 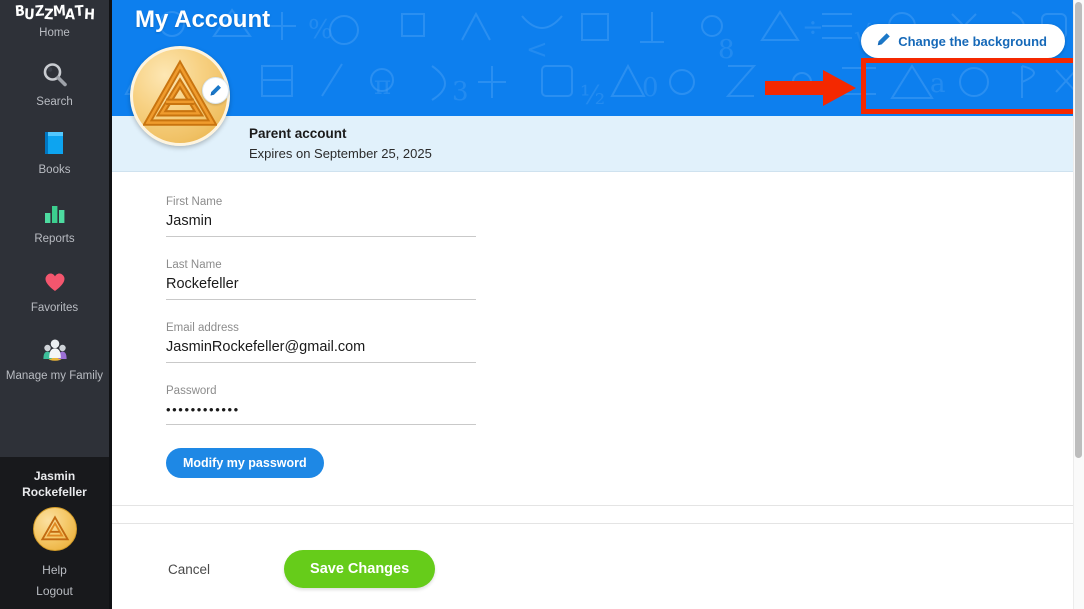 What do you see at coordinates (54, 492) in the screenshot?
I see `sidebar-user-lastname: Rockefeller` at bounding box center [54, 492].